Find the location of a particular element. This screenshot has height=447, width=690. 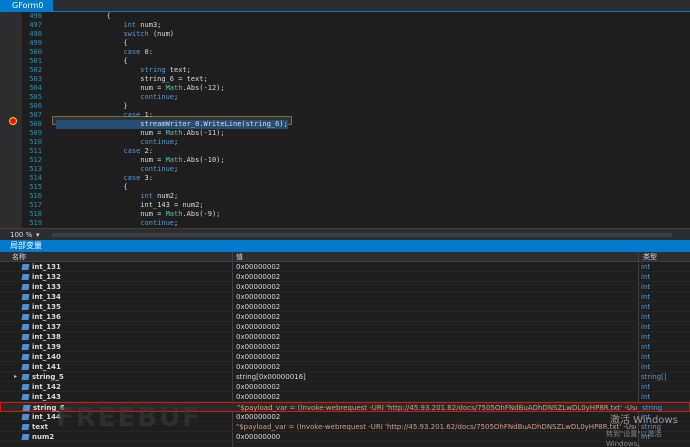

locals-row: int_133 0x00000002 int is located at coordinates (345, 287).